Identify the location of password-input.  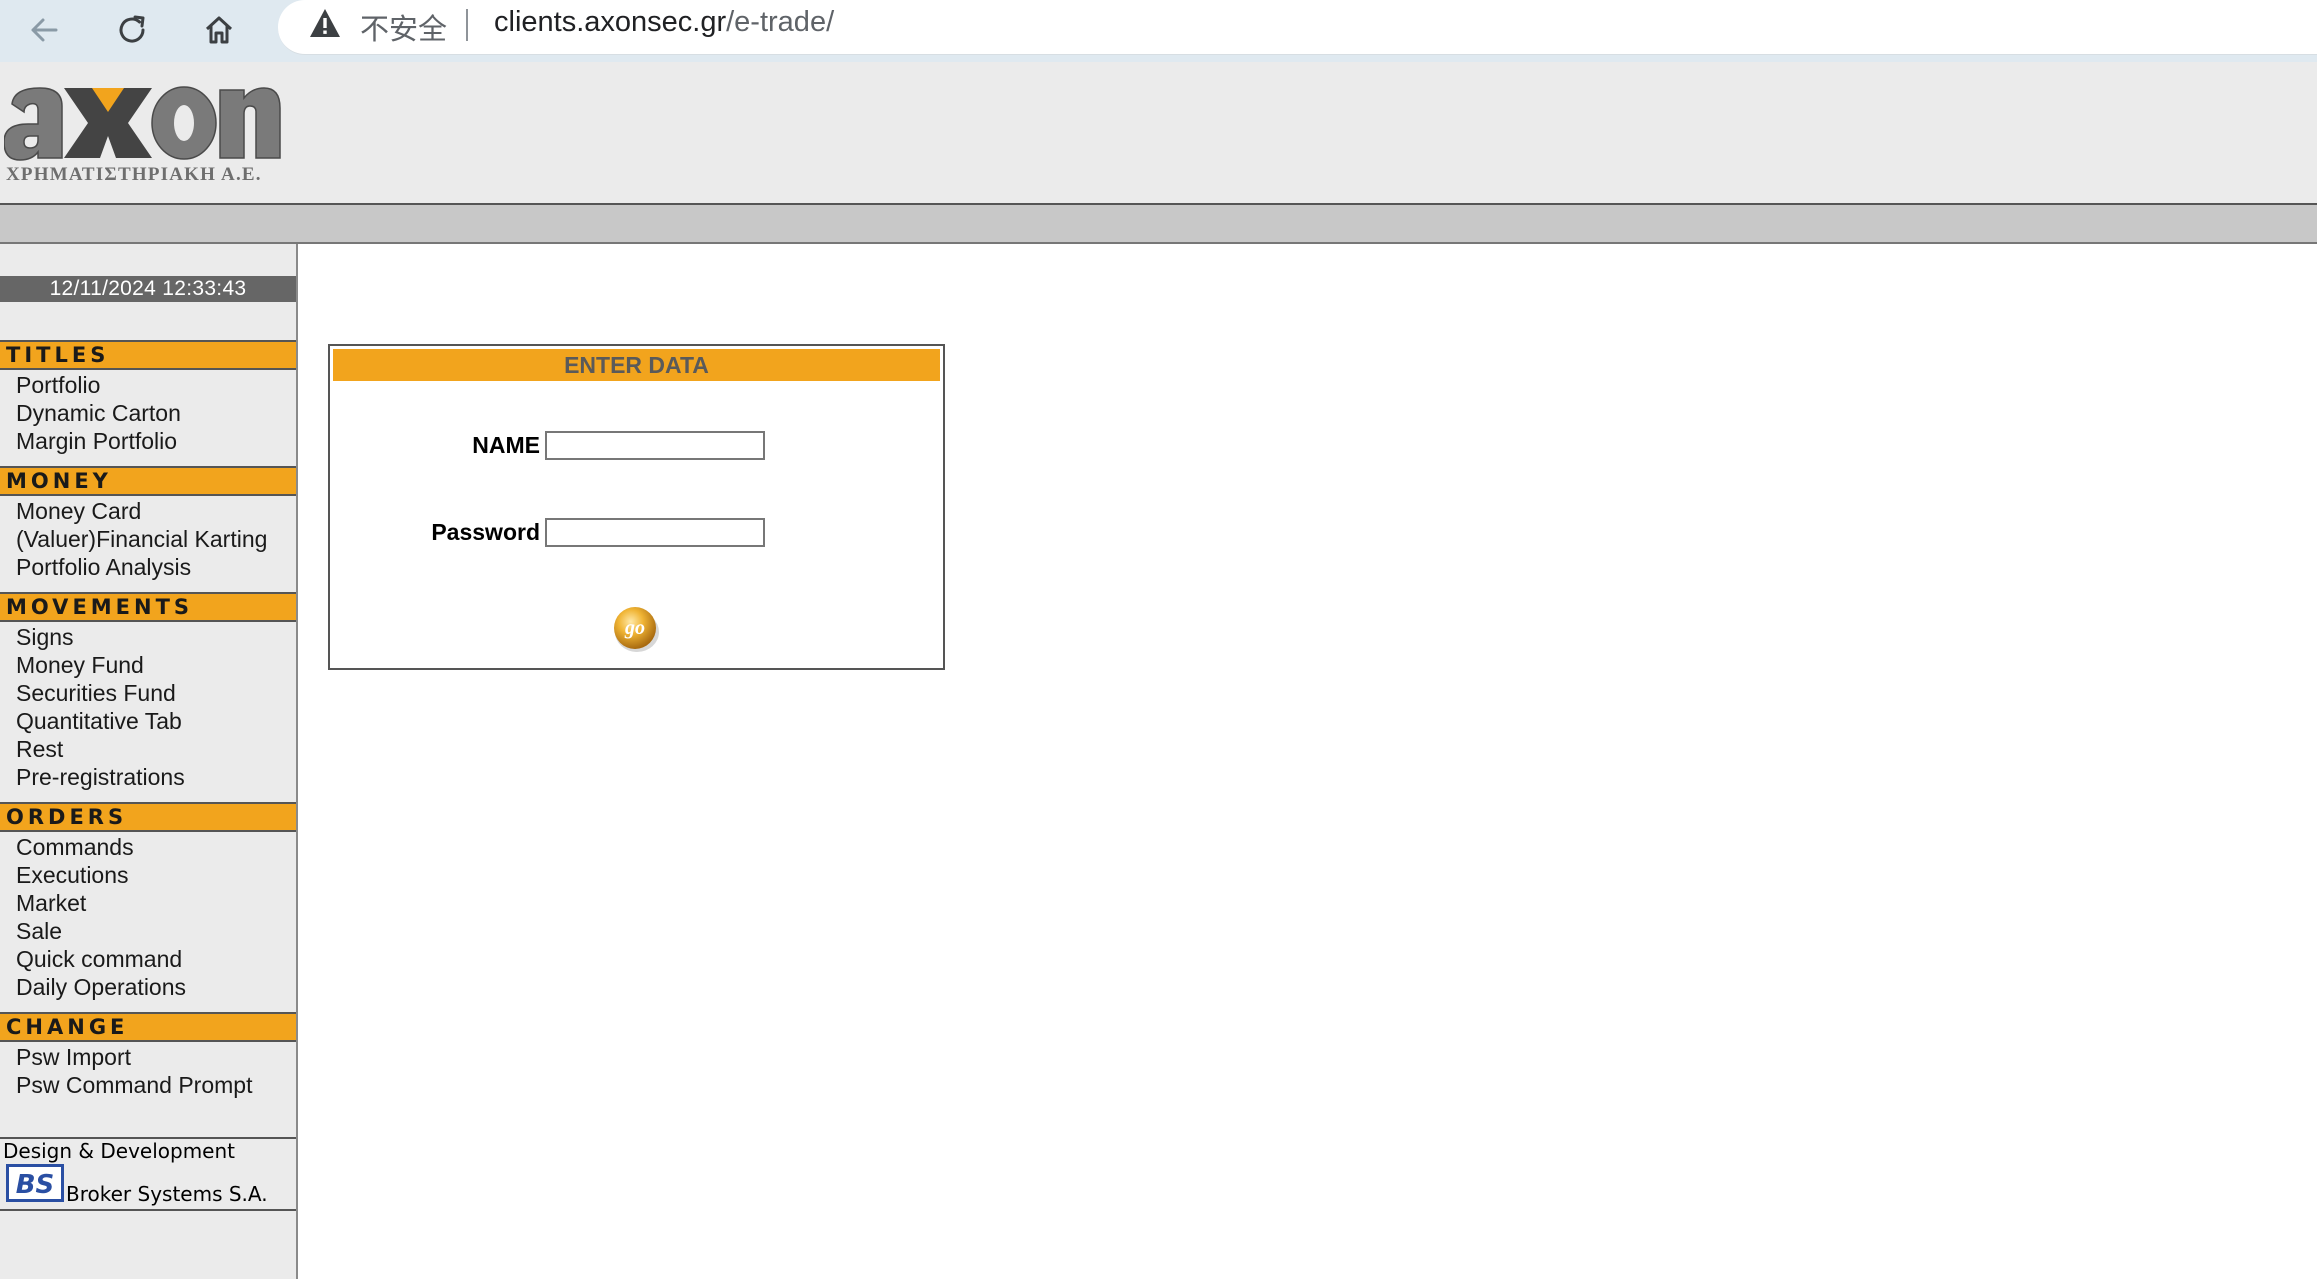
(655, 532).